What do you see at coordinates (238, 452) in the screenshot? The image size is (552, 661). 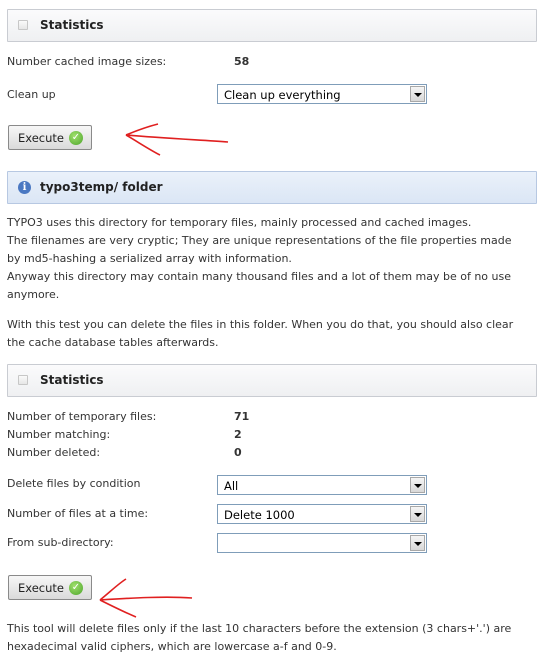 I see `deleted-value: 0` at bounding box center [238, 452].